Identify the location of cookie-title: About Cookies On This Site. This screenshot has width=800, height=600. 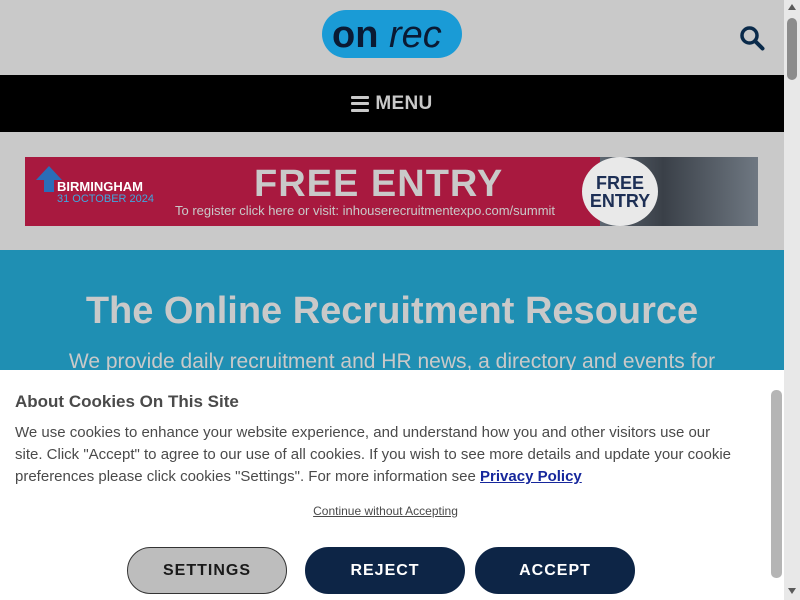
(127, 401).